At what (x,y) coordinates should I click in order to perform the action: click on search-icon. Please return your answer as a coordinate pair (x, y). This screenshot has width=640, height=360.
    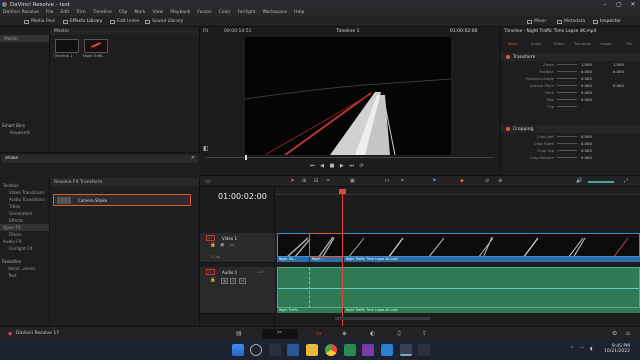
    Looking at the image, I should click on (256, 350).